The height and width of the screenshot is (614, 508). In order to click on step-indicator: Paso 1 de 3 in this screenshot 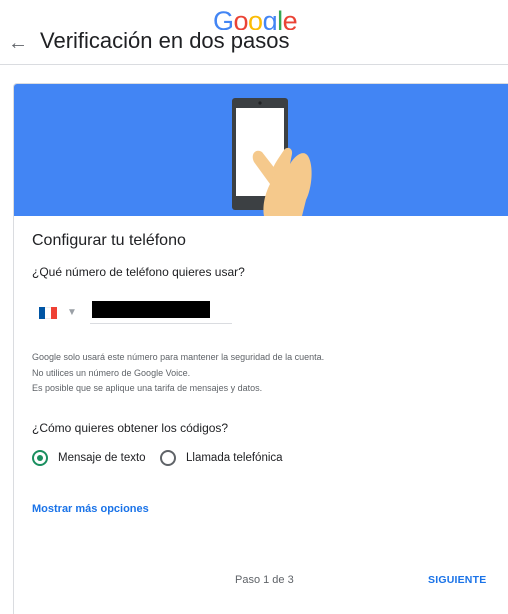, I will do `click(264, 580)`.